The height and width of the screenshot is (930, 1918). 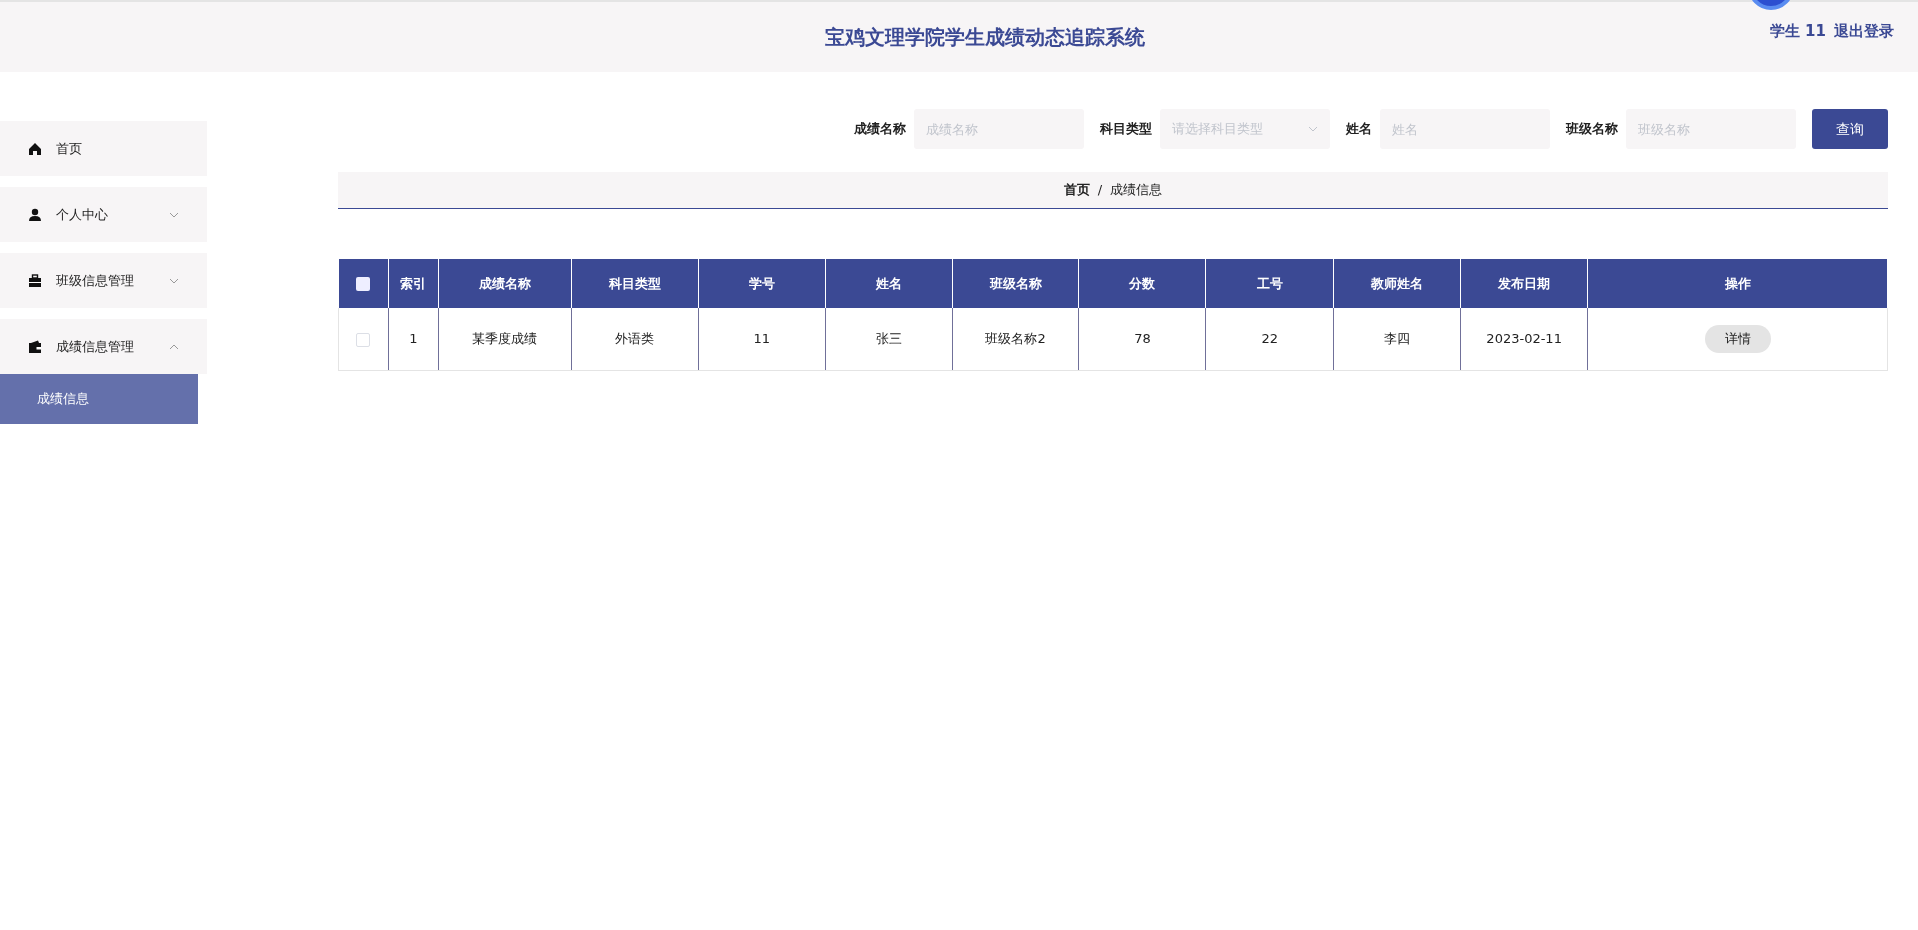 What do you see at coordinates (505, 283) in the screenshot?
I see `column-header: 成绩名称` at bounding box center [505, 283].